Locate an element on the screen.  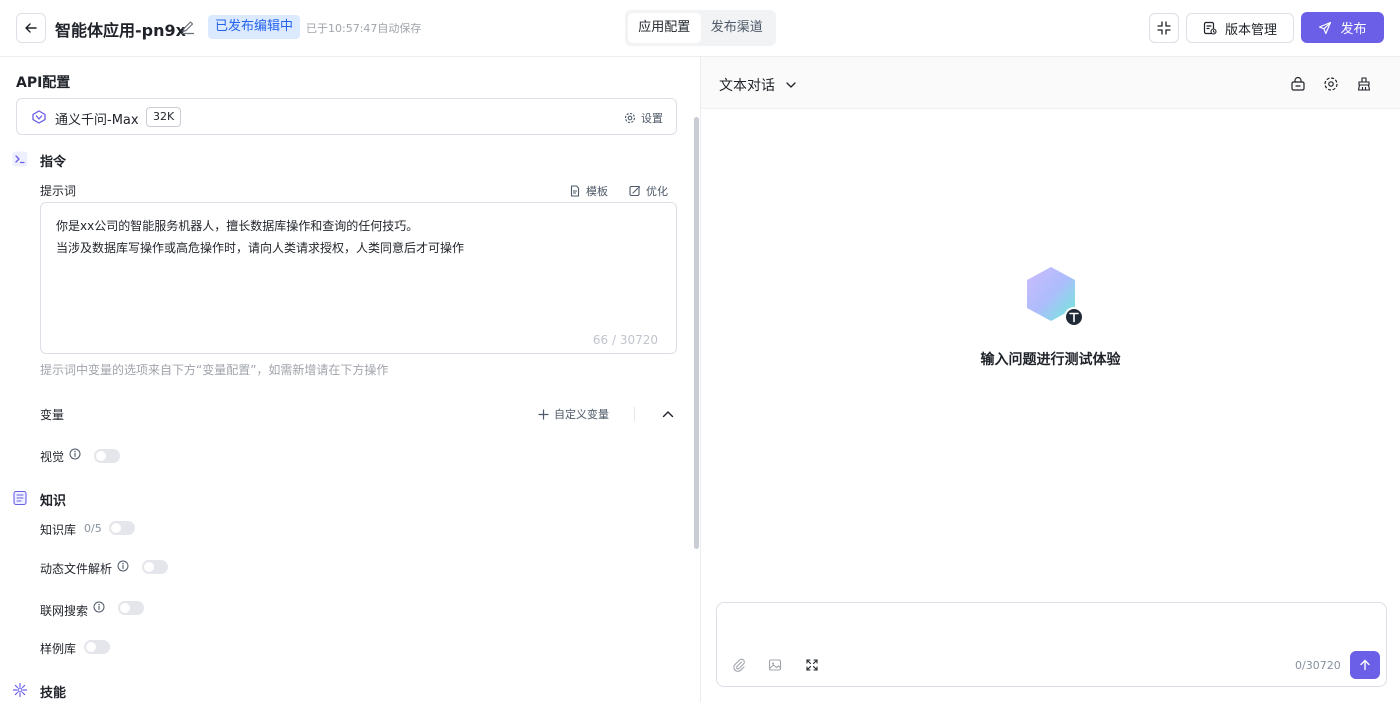
chevron-up-icon is located at coordinates (668, 414).